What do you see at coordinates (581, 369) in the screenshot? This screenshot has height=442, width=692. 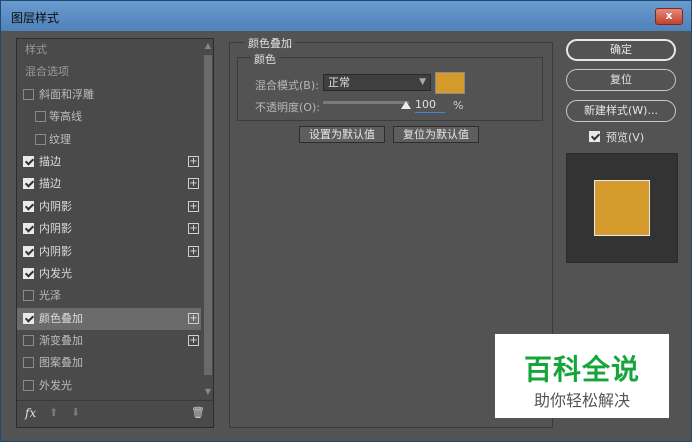 I see `watermark-title: 百科全说` at bounding box center [581, 369].